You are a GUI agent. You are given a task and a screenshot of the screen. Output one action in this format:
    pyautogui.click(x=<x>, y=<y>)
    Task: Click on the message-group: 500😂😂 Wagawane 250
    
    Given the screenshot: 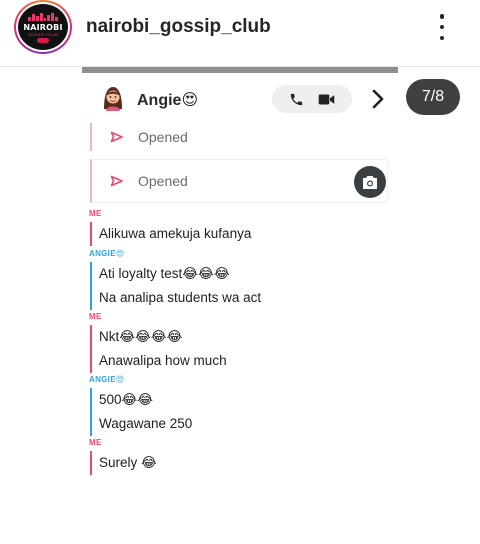 What is the action you would take?
    pyautogui.click(x=238, y=412)
    